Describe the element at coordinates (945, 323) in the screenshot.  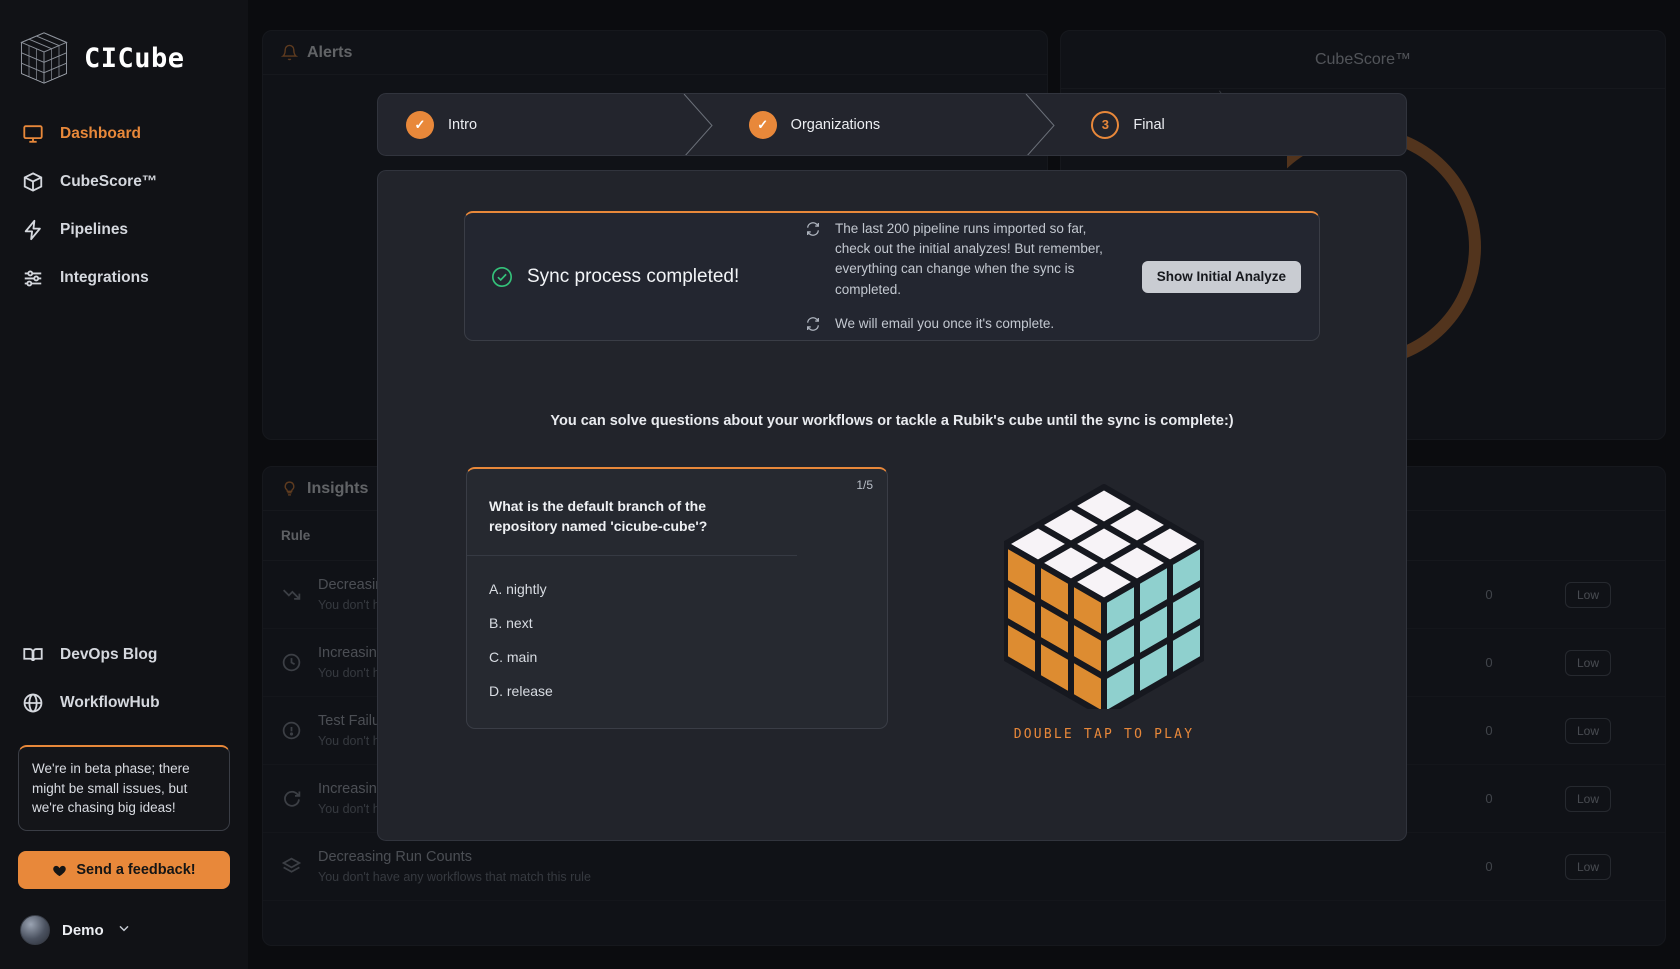
I see `sync-line-text: We will email you once it's complete.` at that location.